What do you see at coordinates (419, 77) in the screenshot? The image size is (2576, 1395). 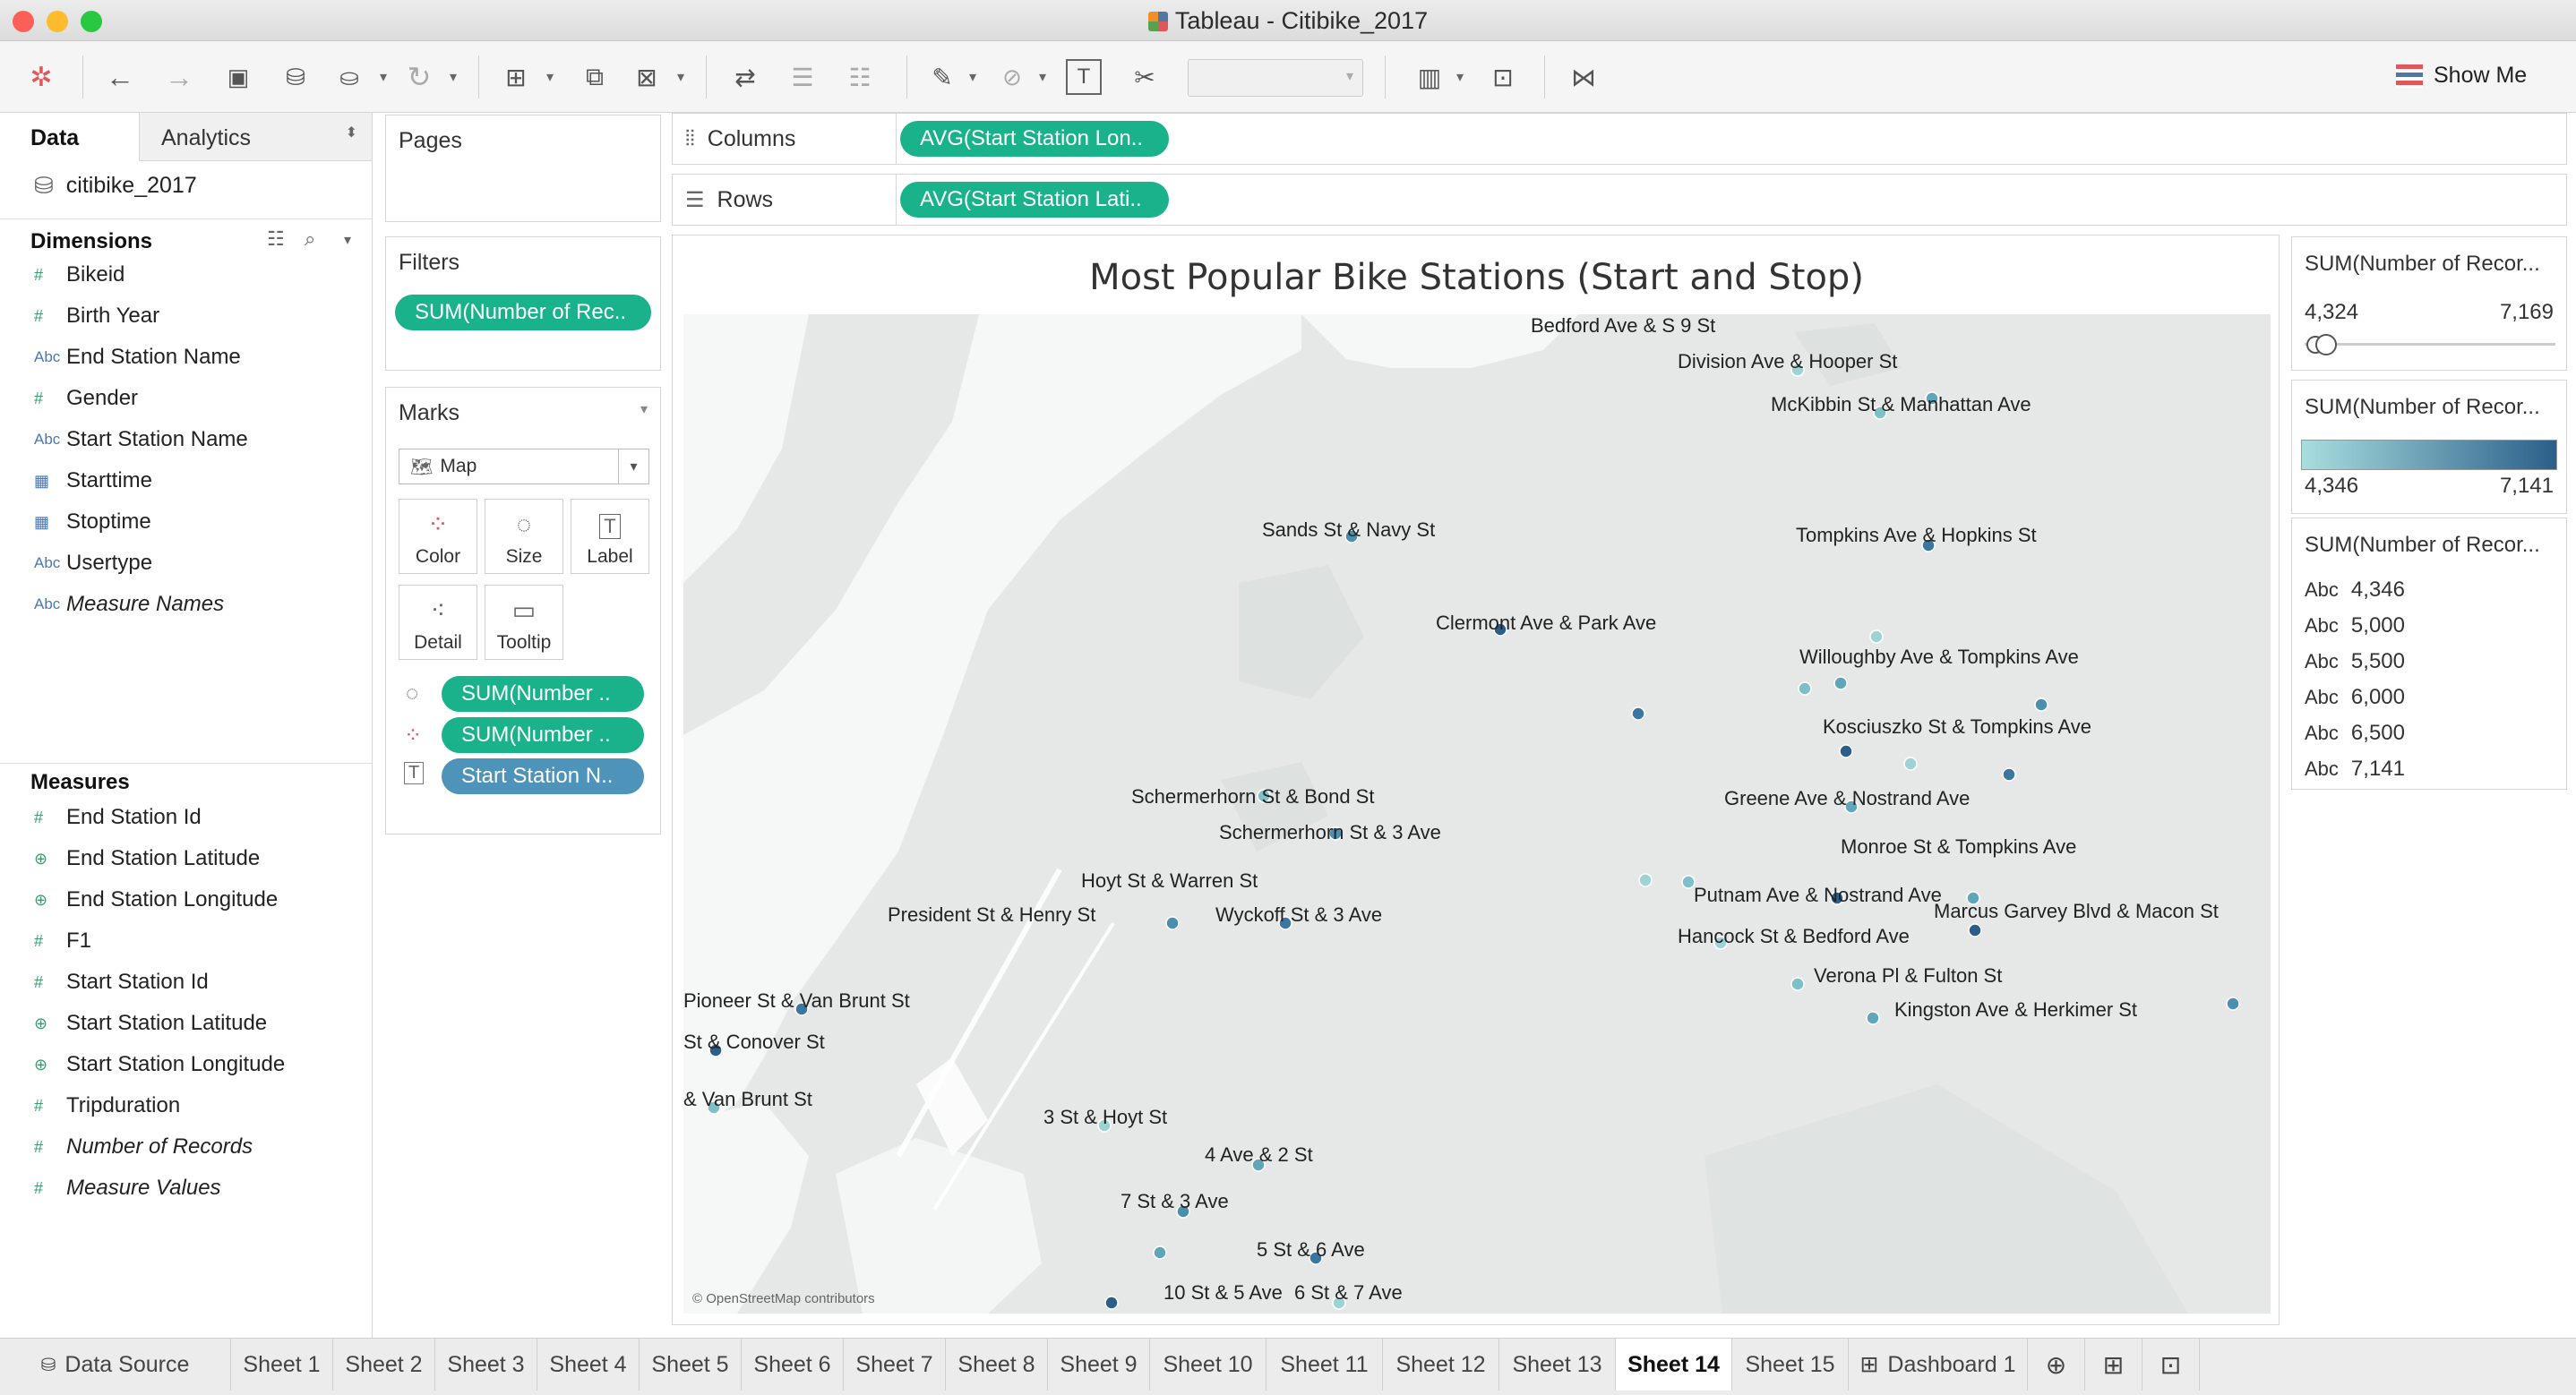 I see `refresh-icon: ↻` at bounding box center [419, 77].